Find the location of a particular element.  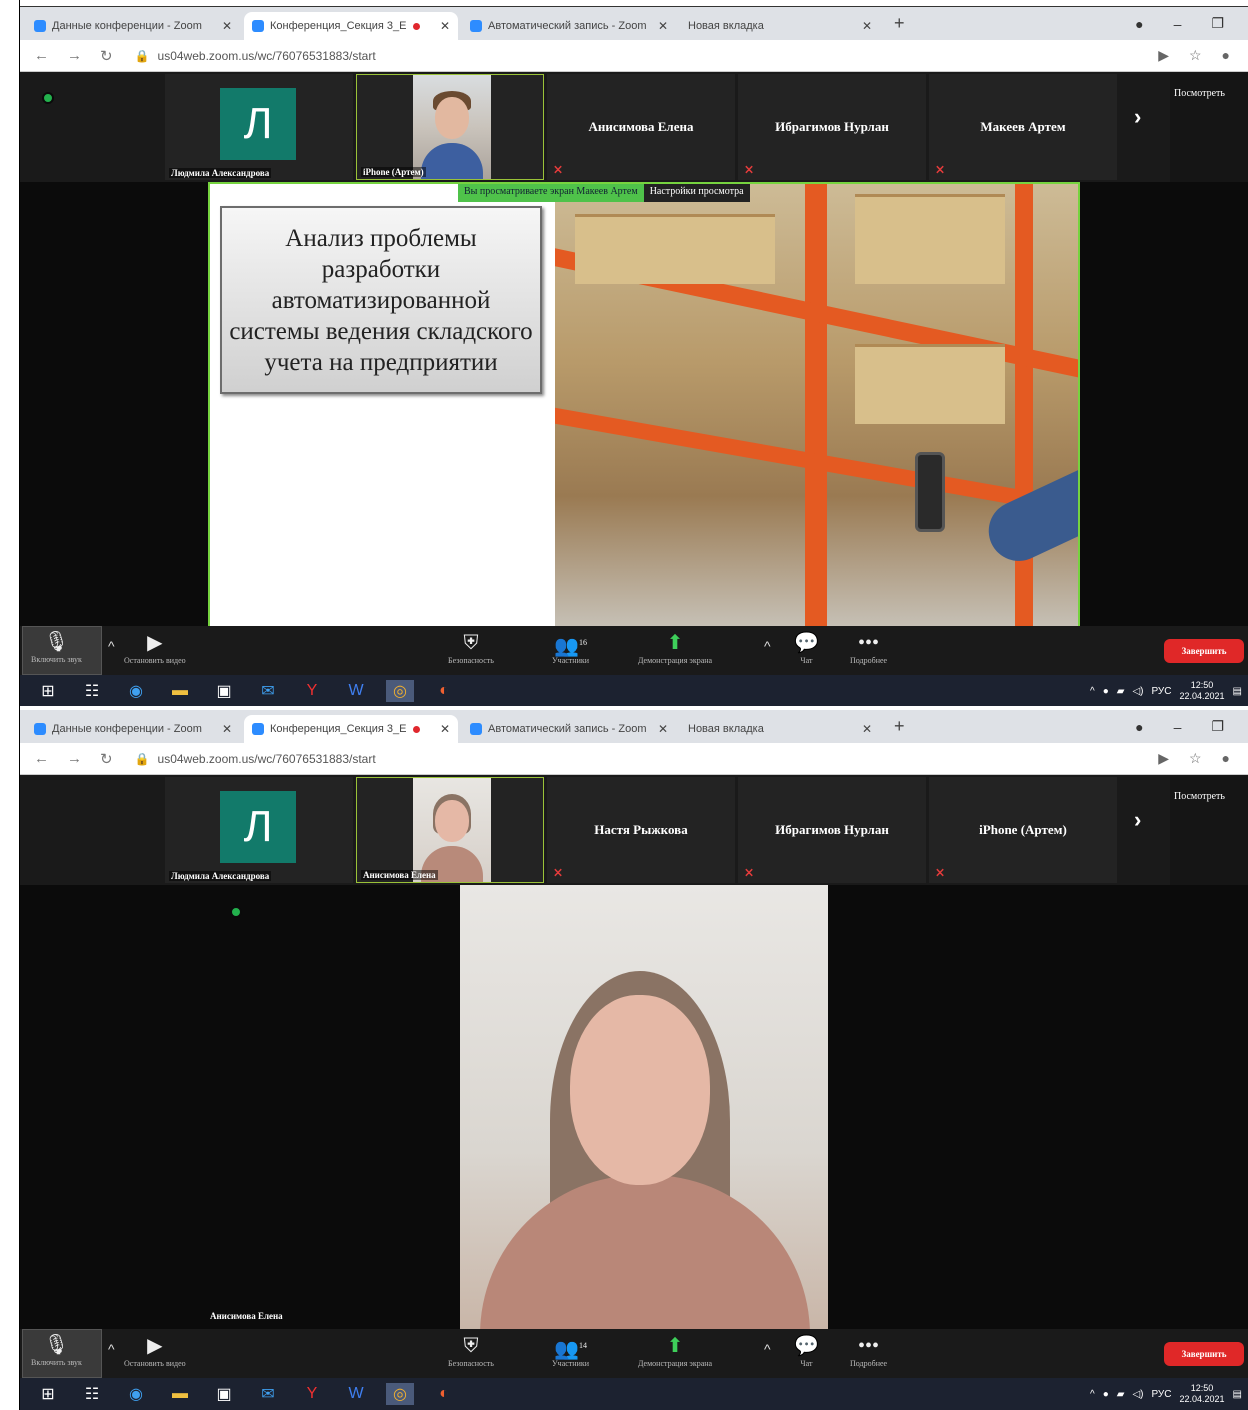

participant-tile: Анисимова Елена ⨯ is located at coordinates (641, 127).